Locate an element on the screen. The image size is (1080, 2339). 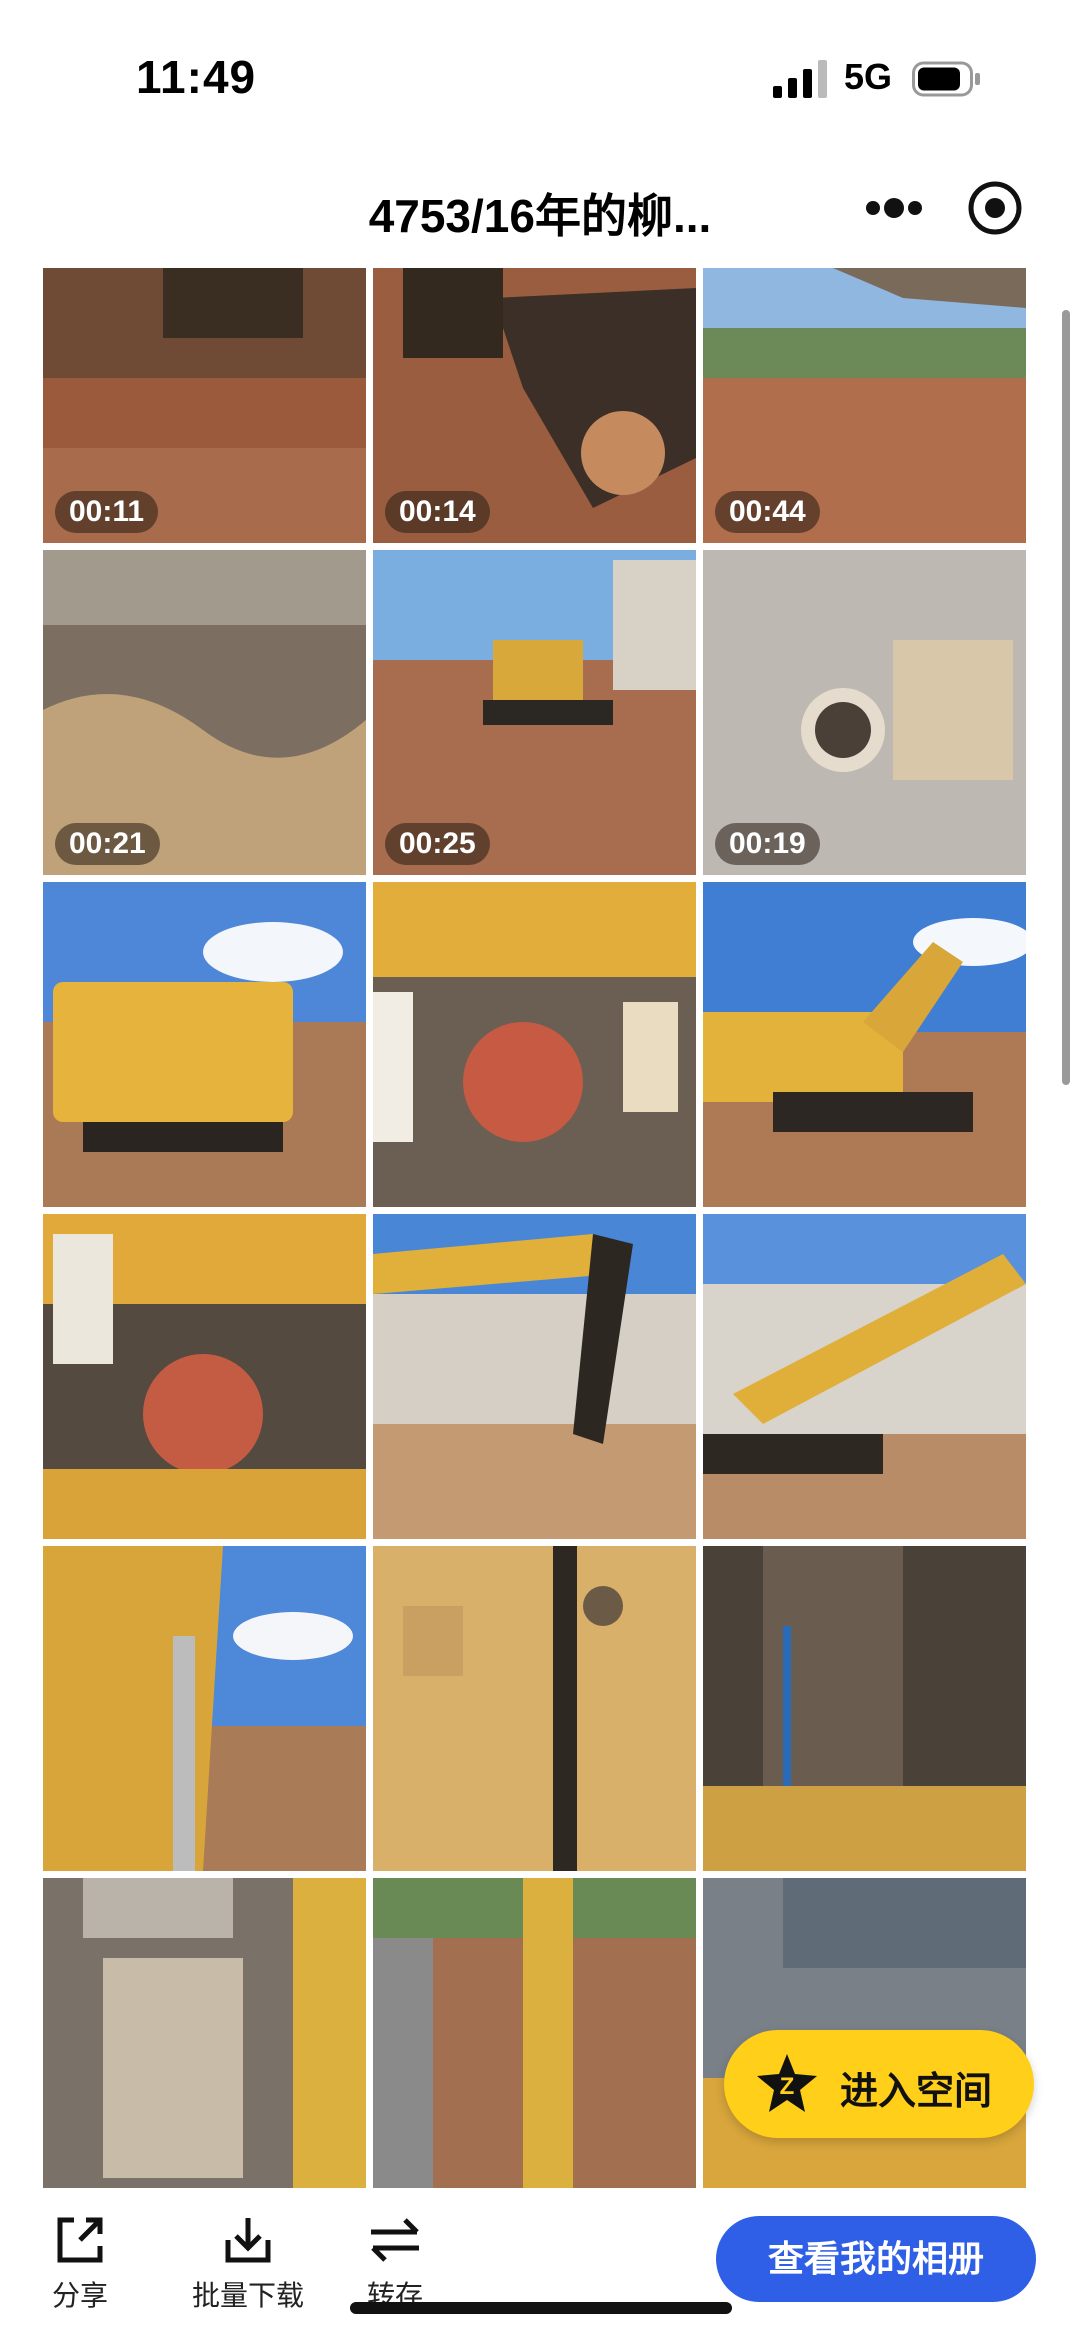
video-thumbnail: 00:14 is located at coordinates (534, 405).